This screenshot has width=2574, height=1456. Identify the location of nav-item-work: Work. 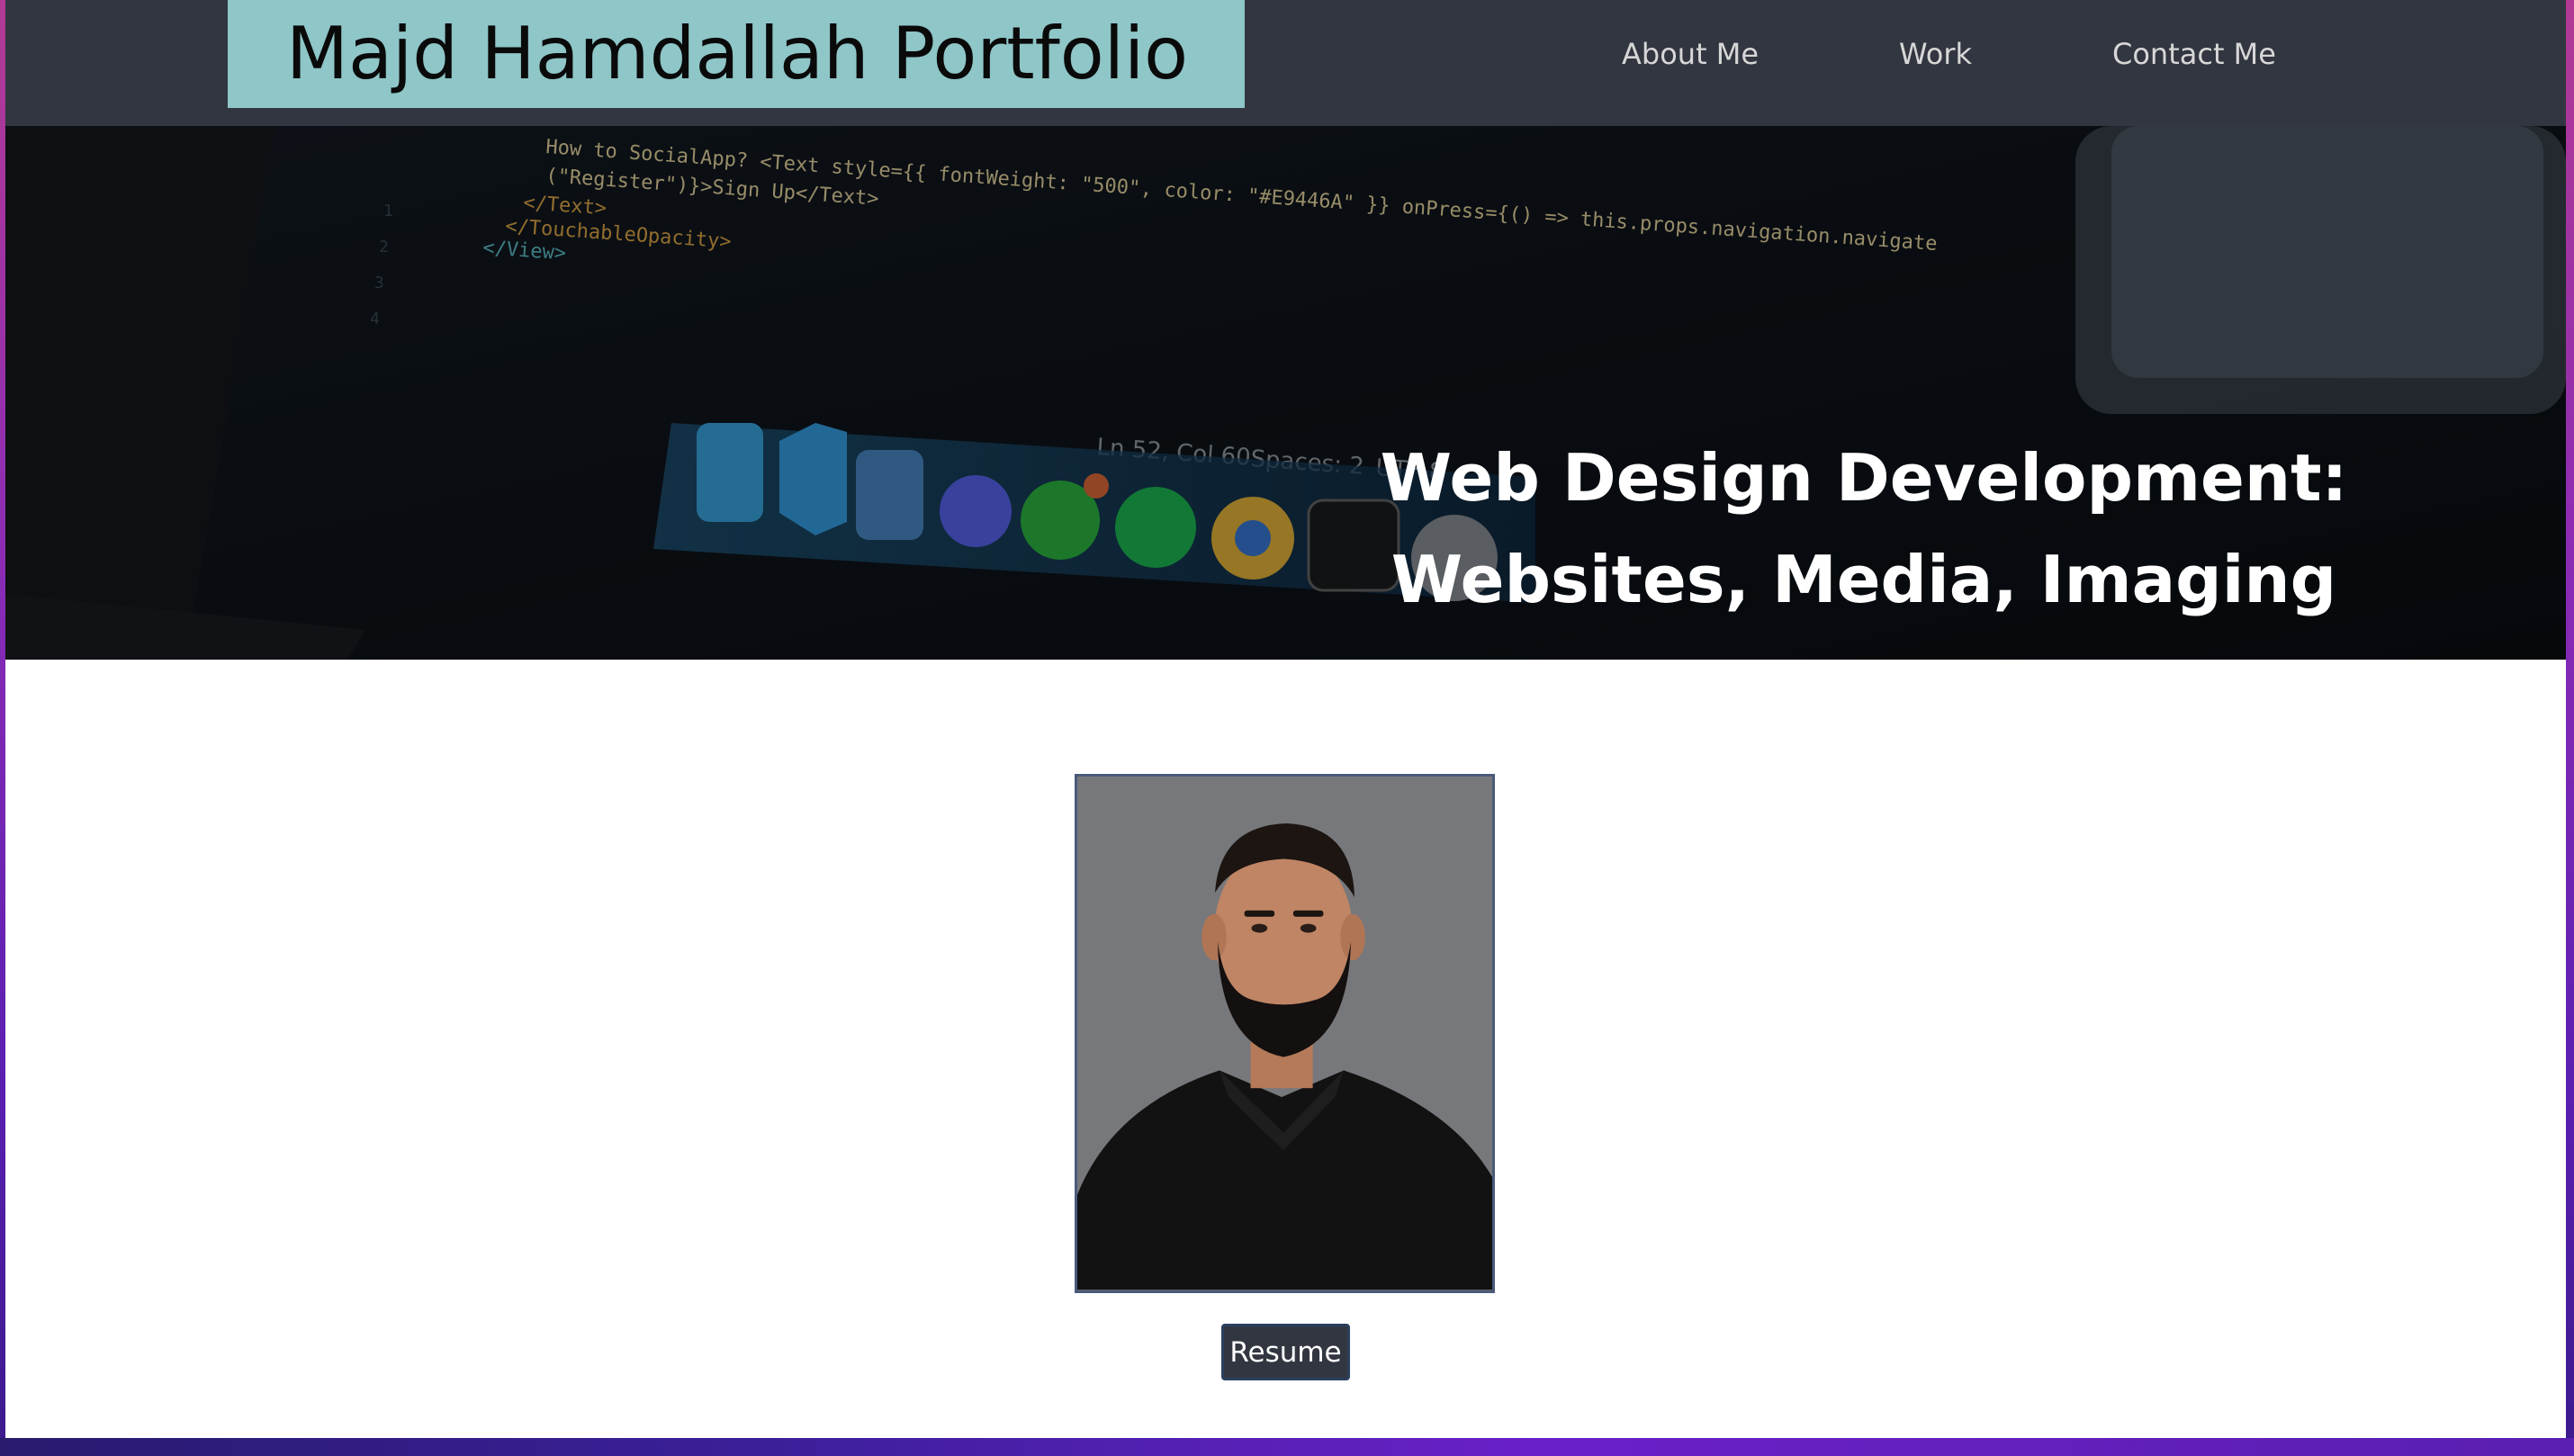
(1936, 54).